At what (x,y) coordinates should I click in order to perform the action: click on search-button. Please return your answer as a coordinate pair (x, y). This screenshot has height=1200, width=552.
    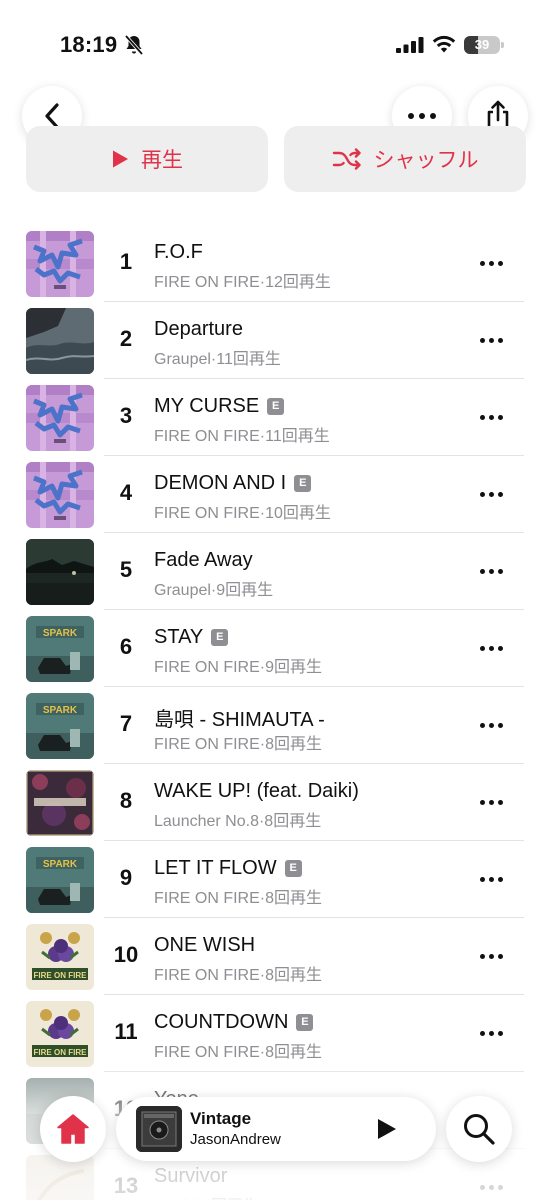
    Looking at the image, I should click on (479, 1129).